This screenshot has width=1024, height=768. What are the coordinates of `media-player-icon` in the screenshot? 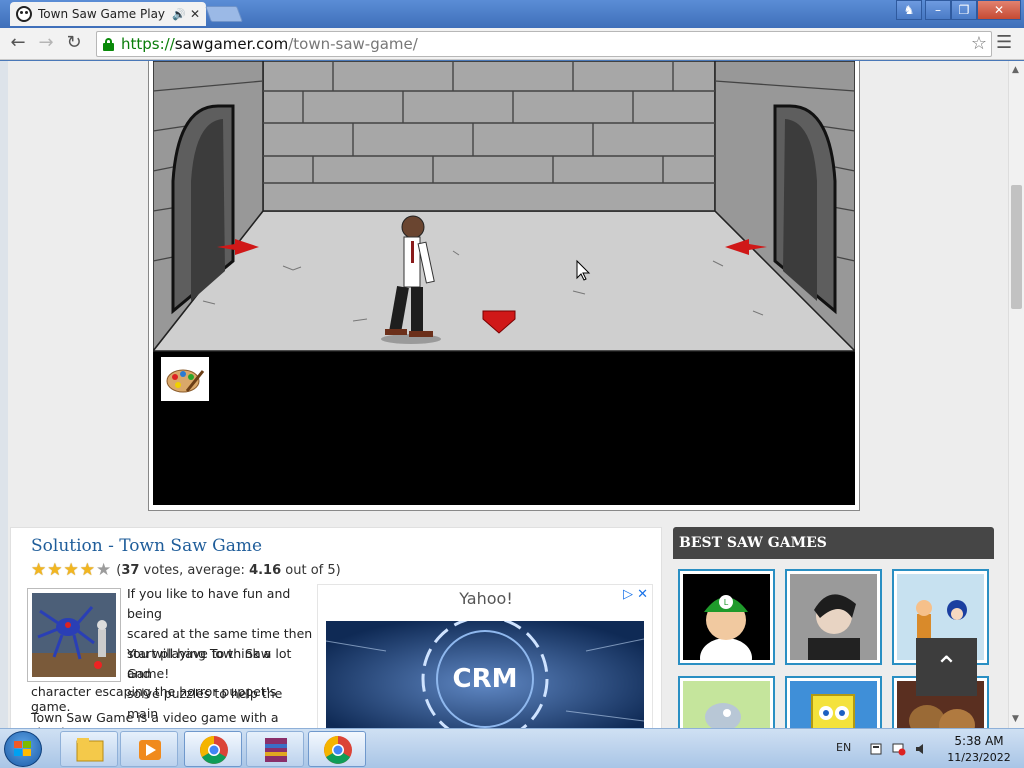 It's located at (149, 749).